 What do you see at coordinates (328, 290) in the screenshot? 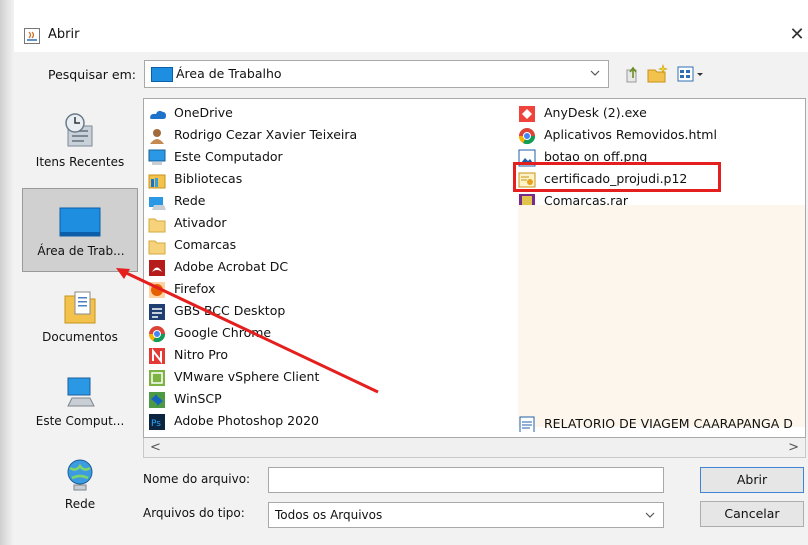
I see `file-item: Firefox` at bounding box center [328, 290].